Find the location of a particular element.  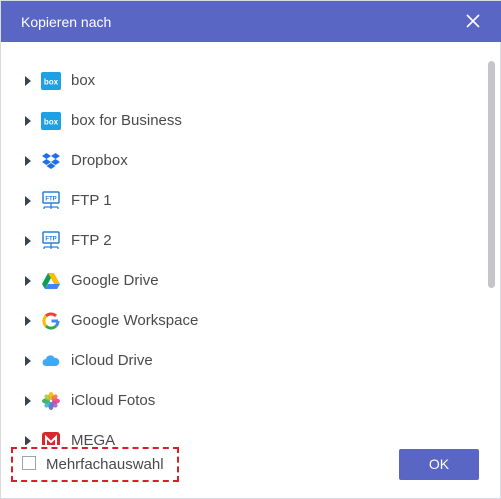

list-item-label: iCloud Drive is located at coordinates (112, 360).